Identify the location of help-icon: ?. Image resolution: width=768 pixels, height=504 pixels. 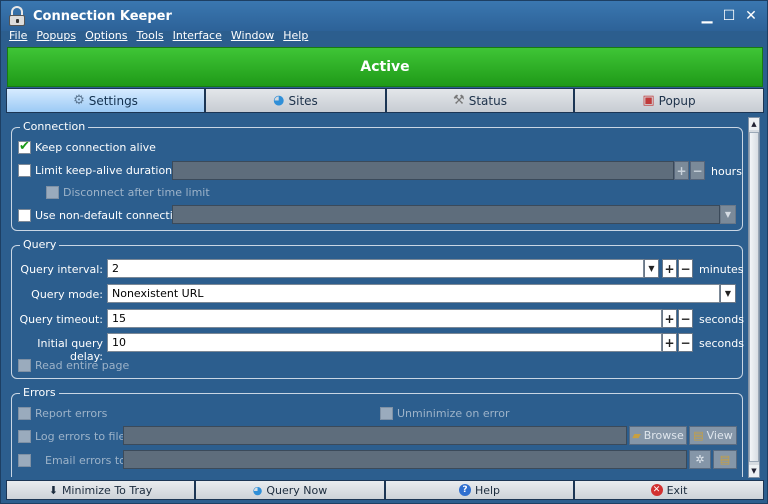
(464, 490).